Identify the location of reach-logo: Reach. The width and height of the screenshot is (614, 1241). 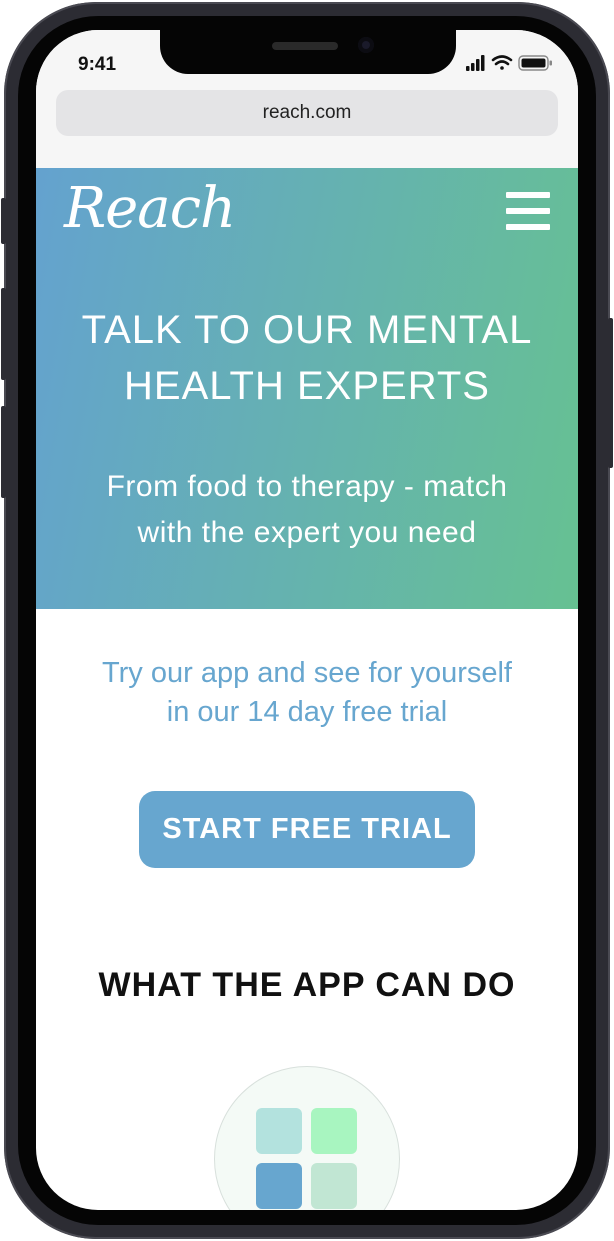
(150, 208).